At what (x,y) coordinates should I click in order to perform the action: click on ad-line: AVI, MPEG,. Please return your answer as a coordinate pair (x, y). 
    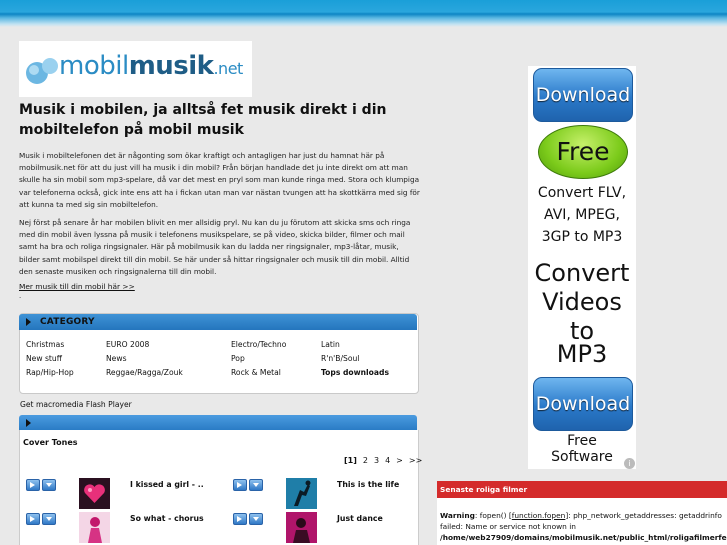
    Looking at the image, I should click on (582, 215).